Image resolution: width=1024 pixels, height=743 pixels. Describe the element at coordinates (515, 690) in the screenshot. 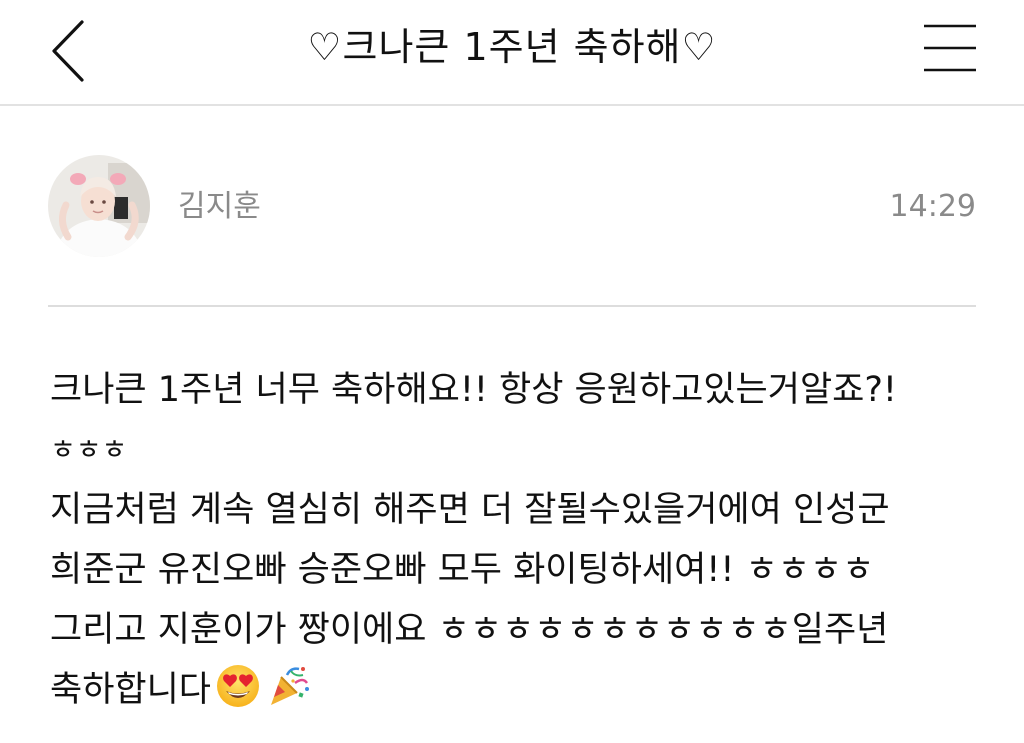

I see `post-last-line: 축하합니다` at that location.